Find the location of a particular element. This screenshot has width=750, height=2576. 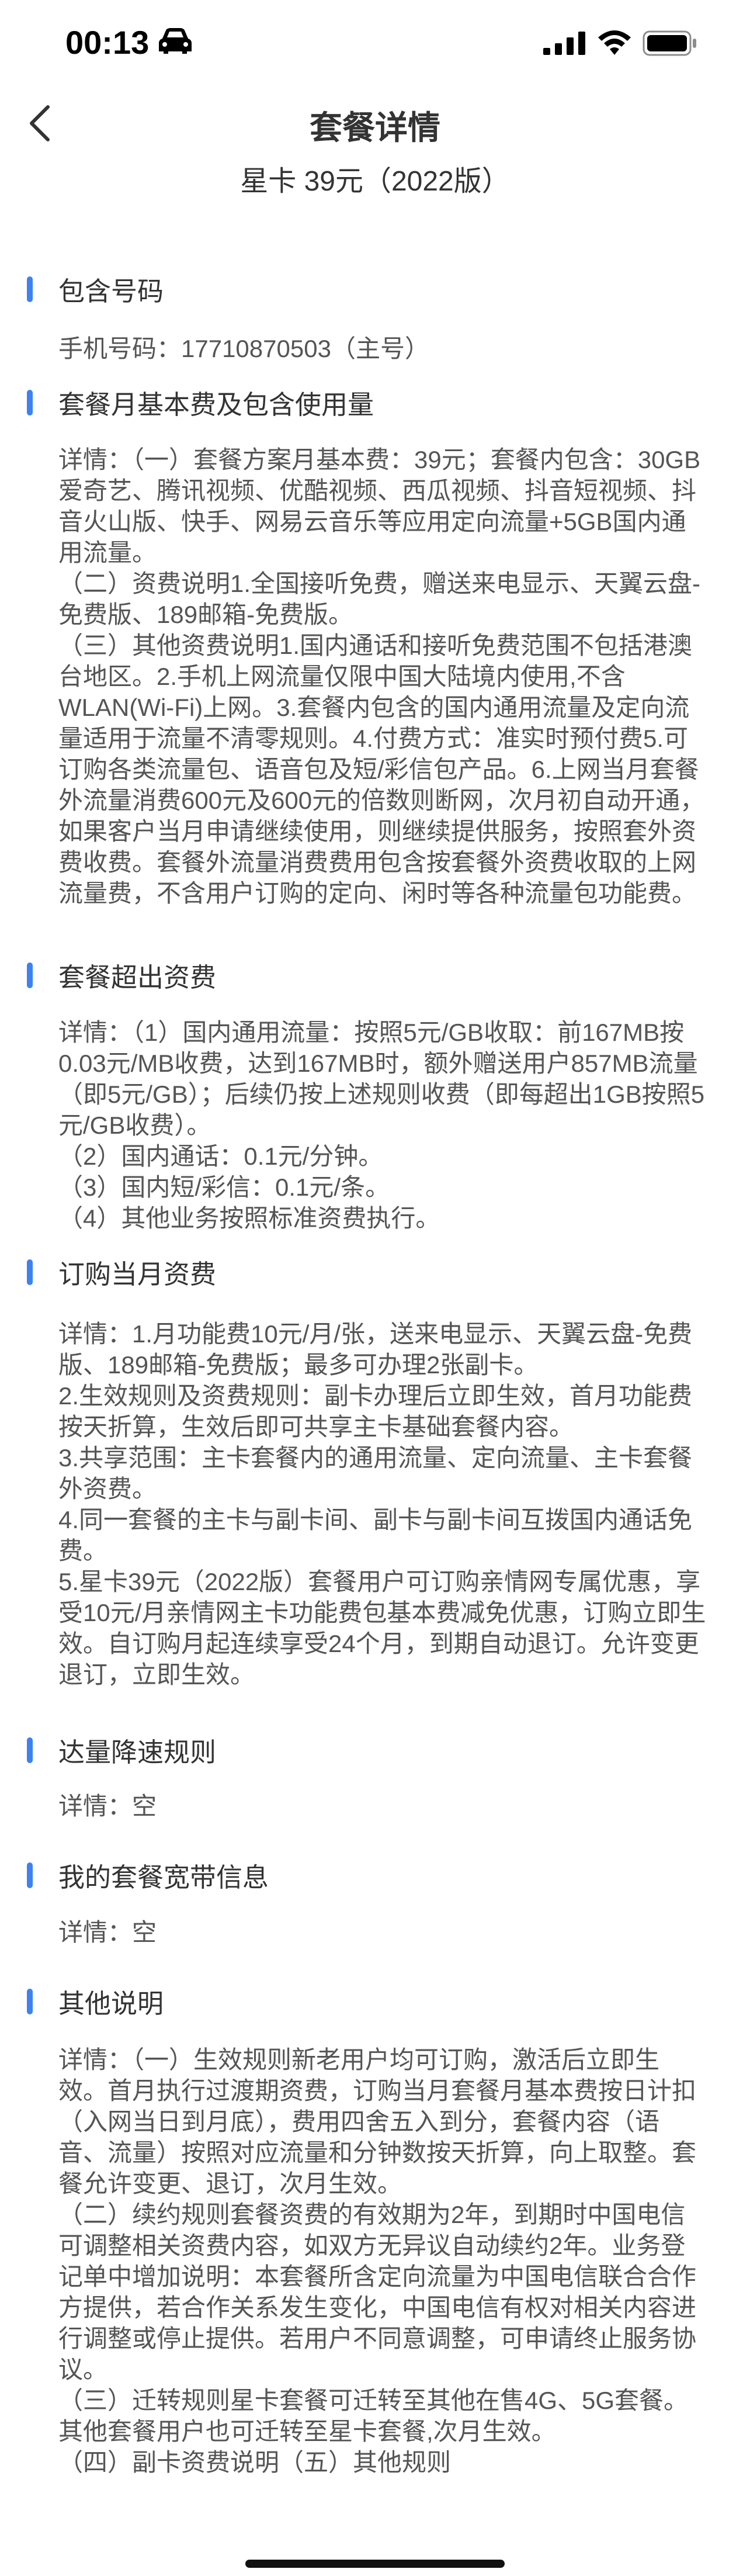

section-title-broadband-info: 我的套餐宽带信息 is located at coordinates (148, 1875).